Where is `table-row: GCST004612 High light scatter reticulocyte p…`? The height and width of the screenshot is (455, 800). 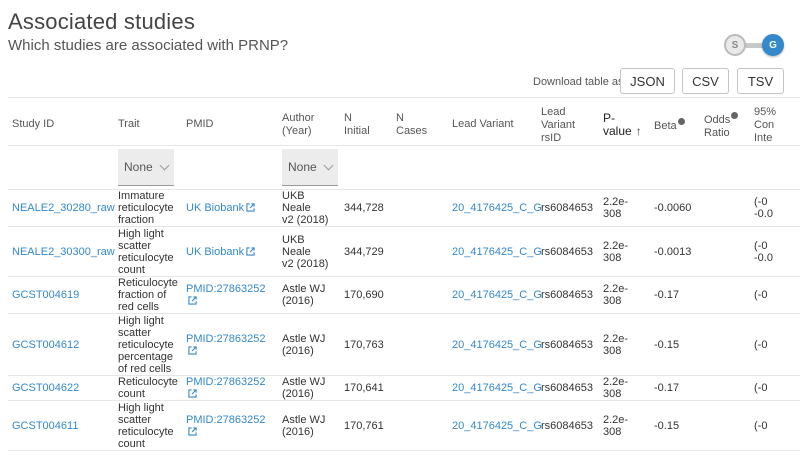
table-row: GCST004612 High light scatter reticulocyte p… is located at coordinates (404, 344).